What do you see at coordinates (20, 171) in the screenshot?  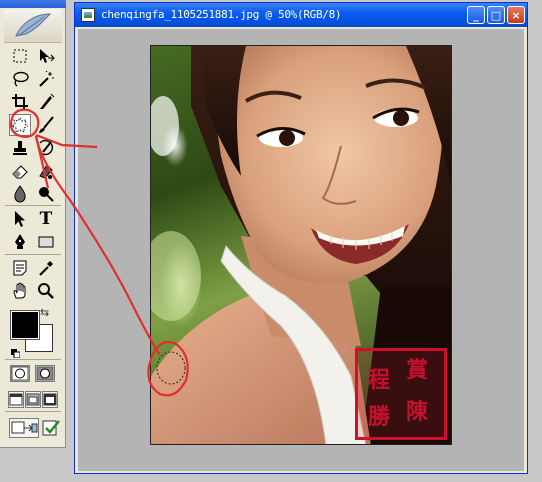 I see `eraser-icon` at bounding box center [20, 171].